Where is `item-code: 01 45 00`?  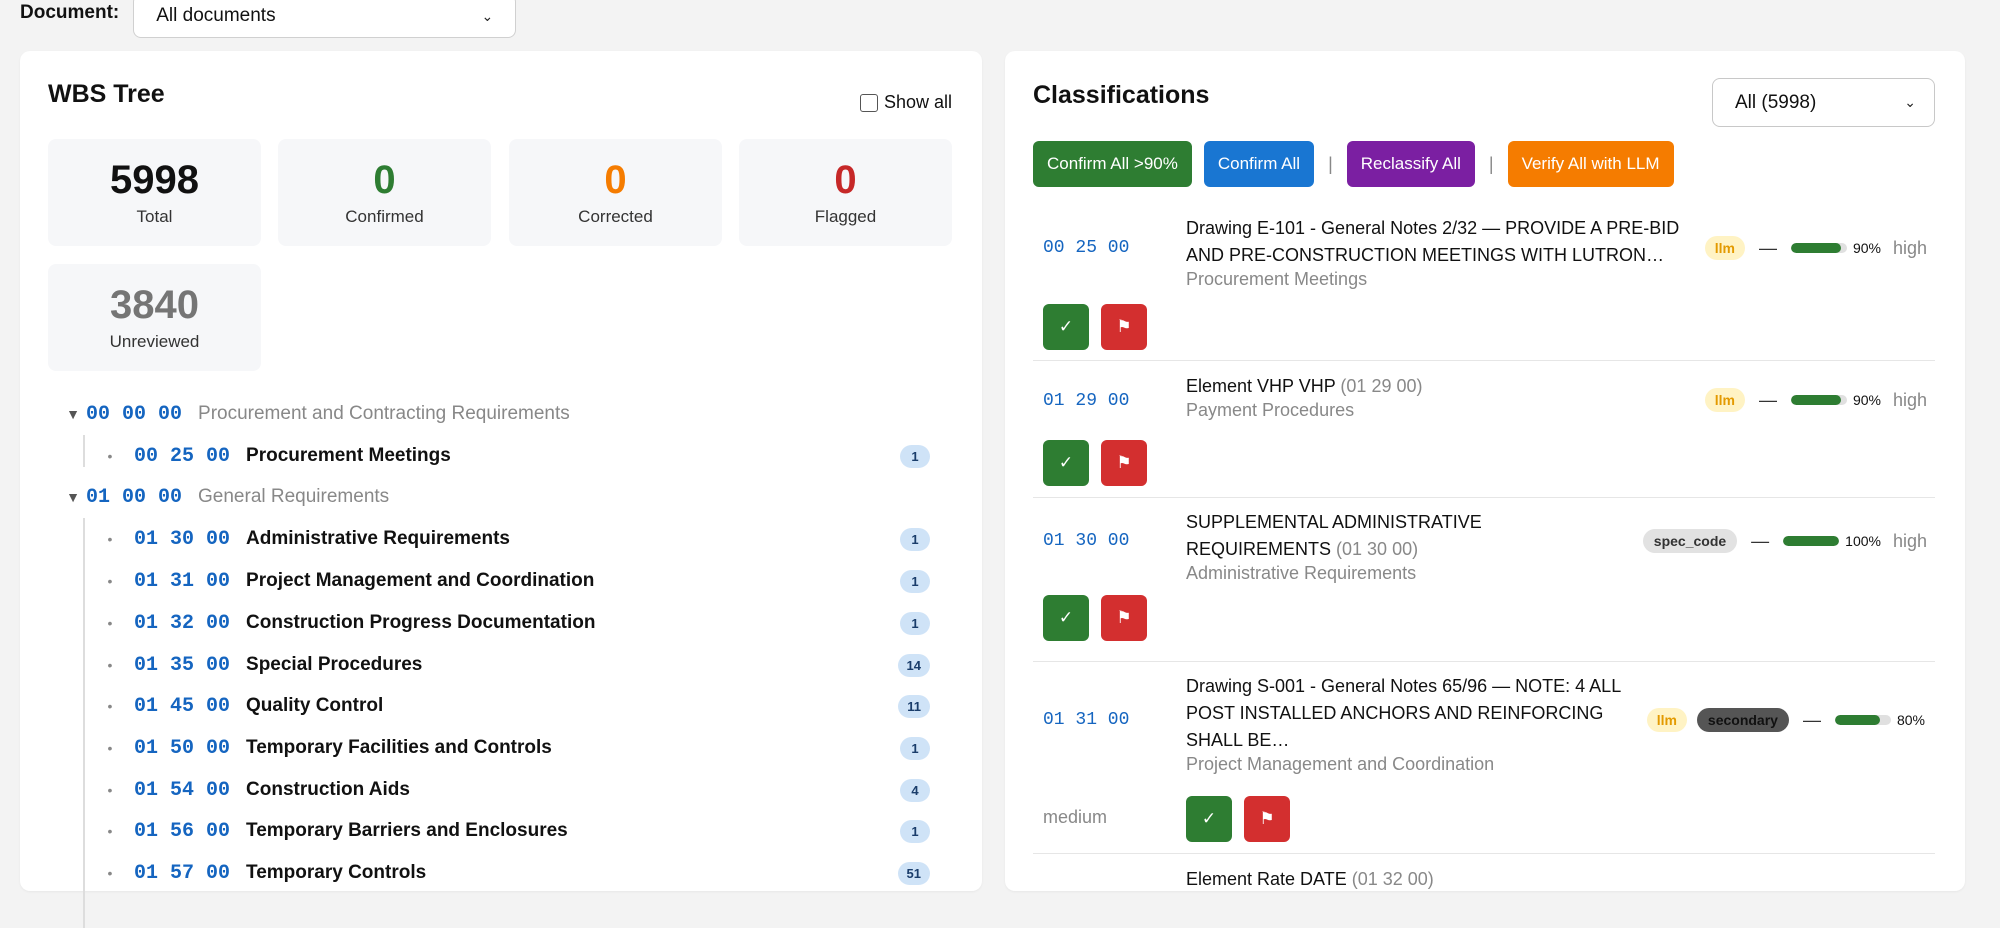 item-code: 01 45 00 is located at coordinates (182, 706).